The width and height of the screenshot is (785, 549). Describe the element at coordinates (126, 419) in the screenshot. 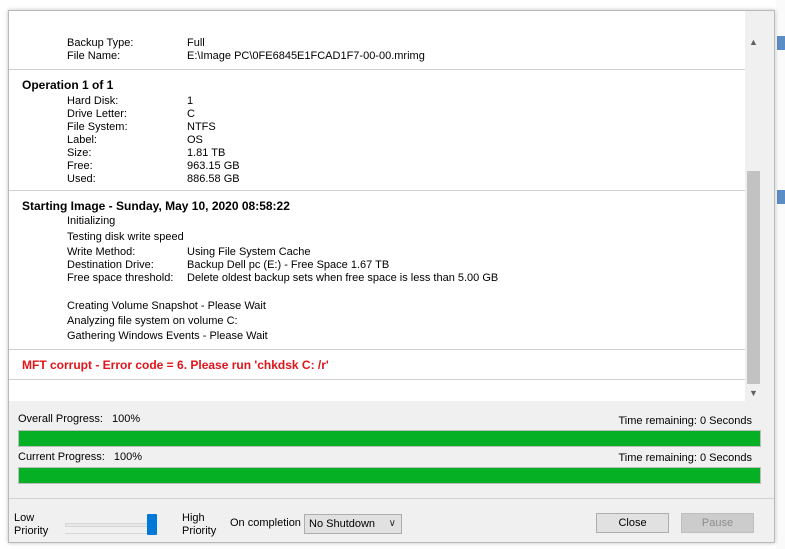

I see `overall-progress-percent: 100%` at that location.